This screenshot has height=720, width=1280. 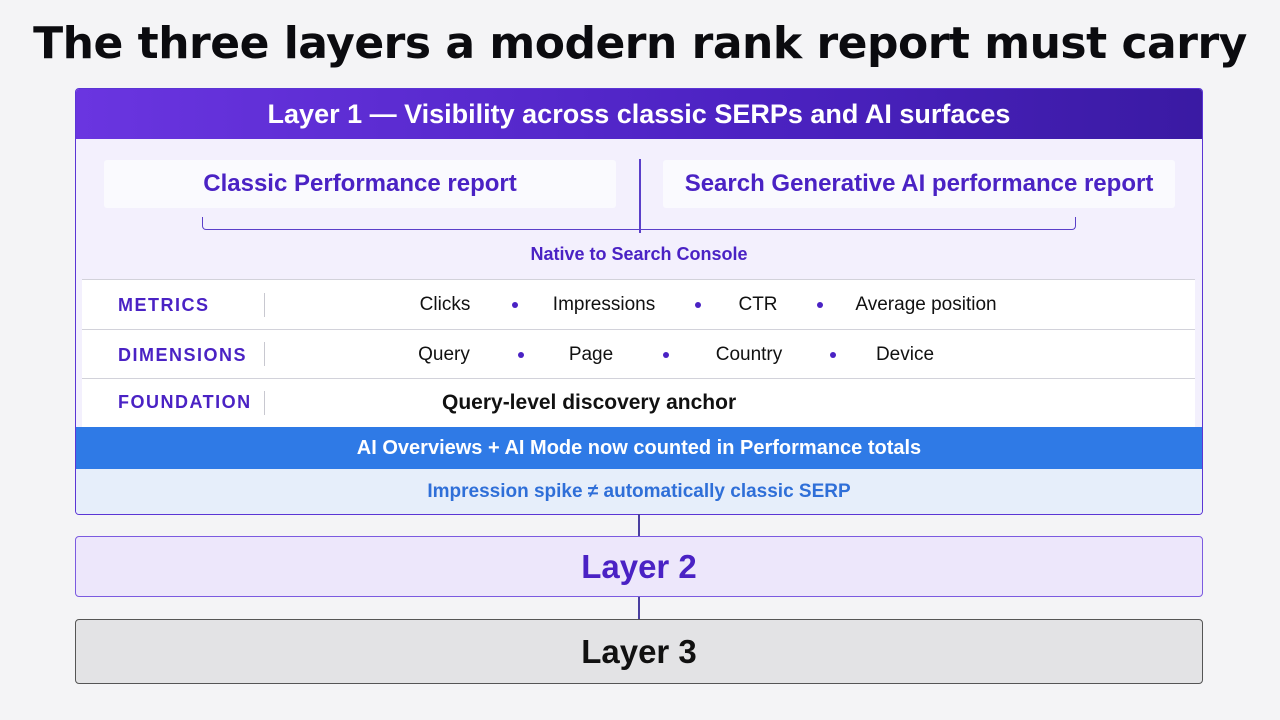 I want to click on metric-average-position: Average position, so click(x=926, y=304).